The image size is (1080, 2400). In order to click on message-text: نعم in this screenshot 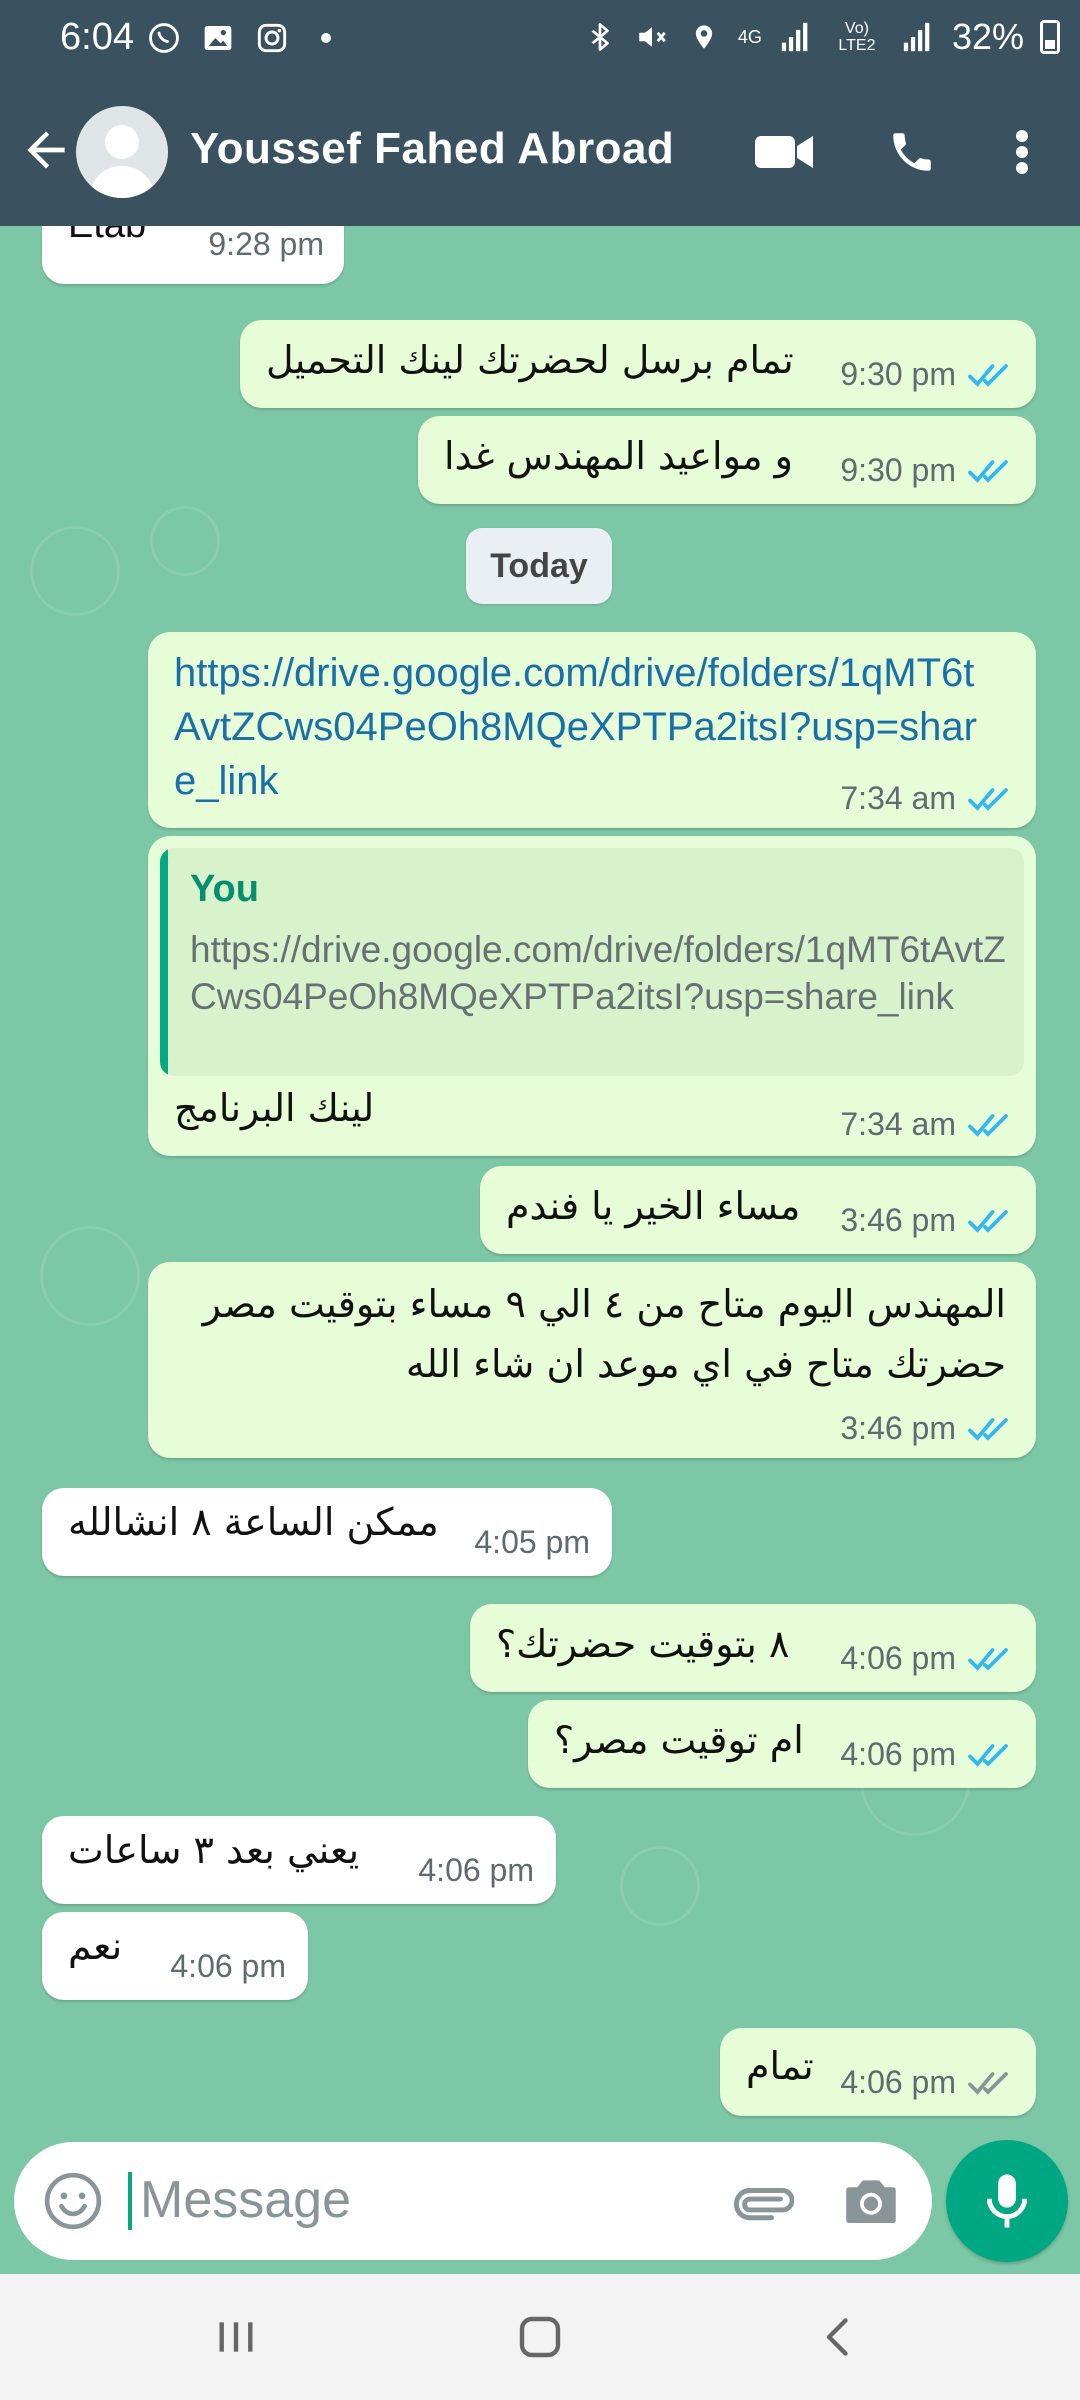, I will do `click(95, 1946)`.